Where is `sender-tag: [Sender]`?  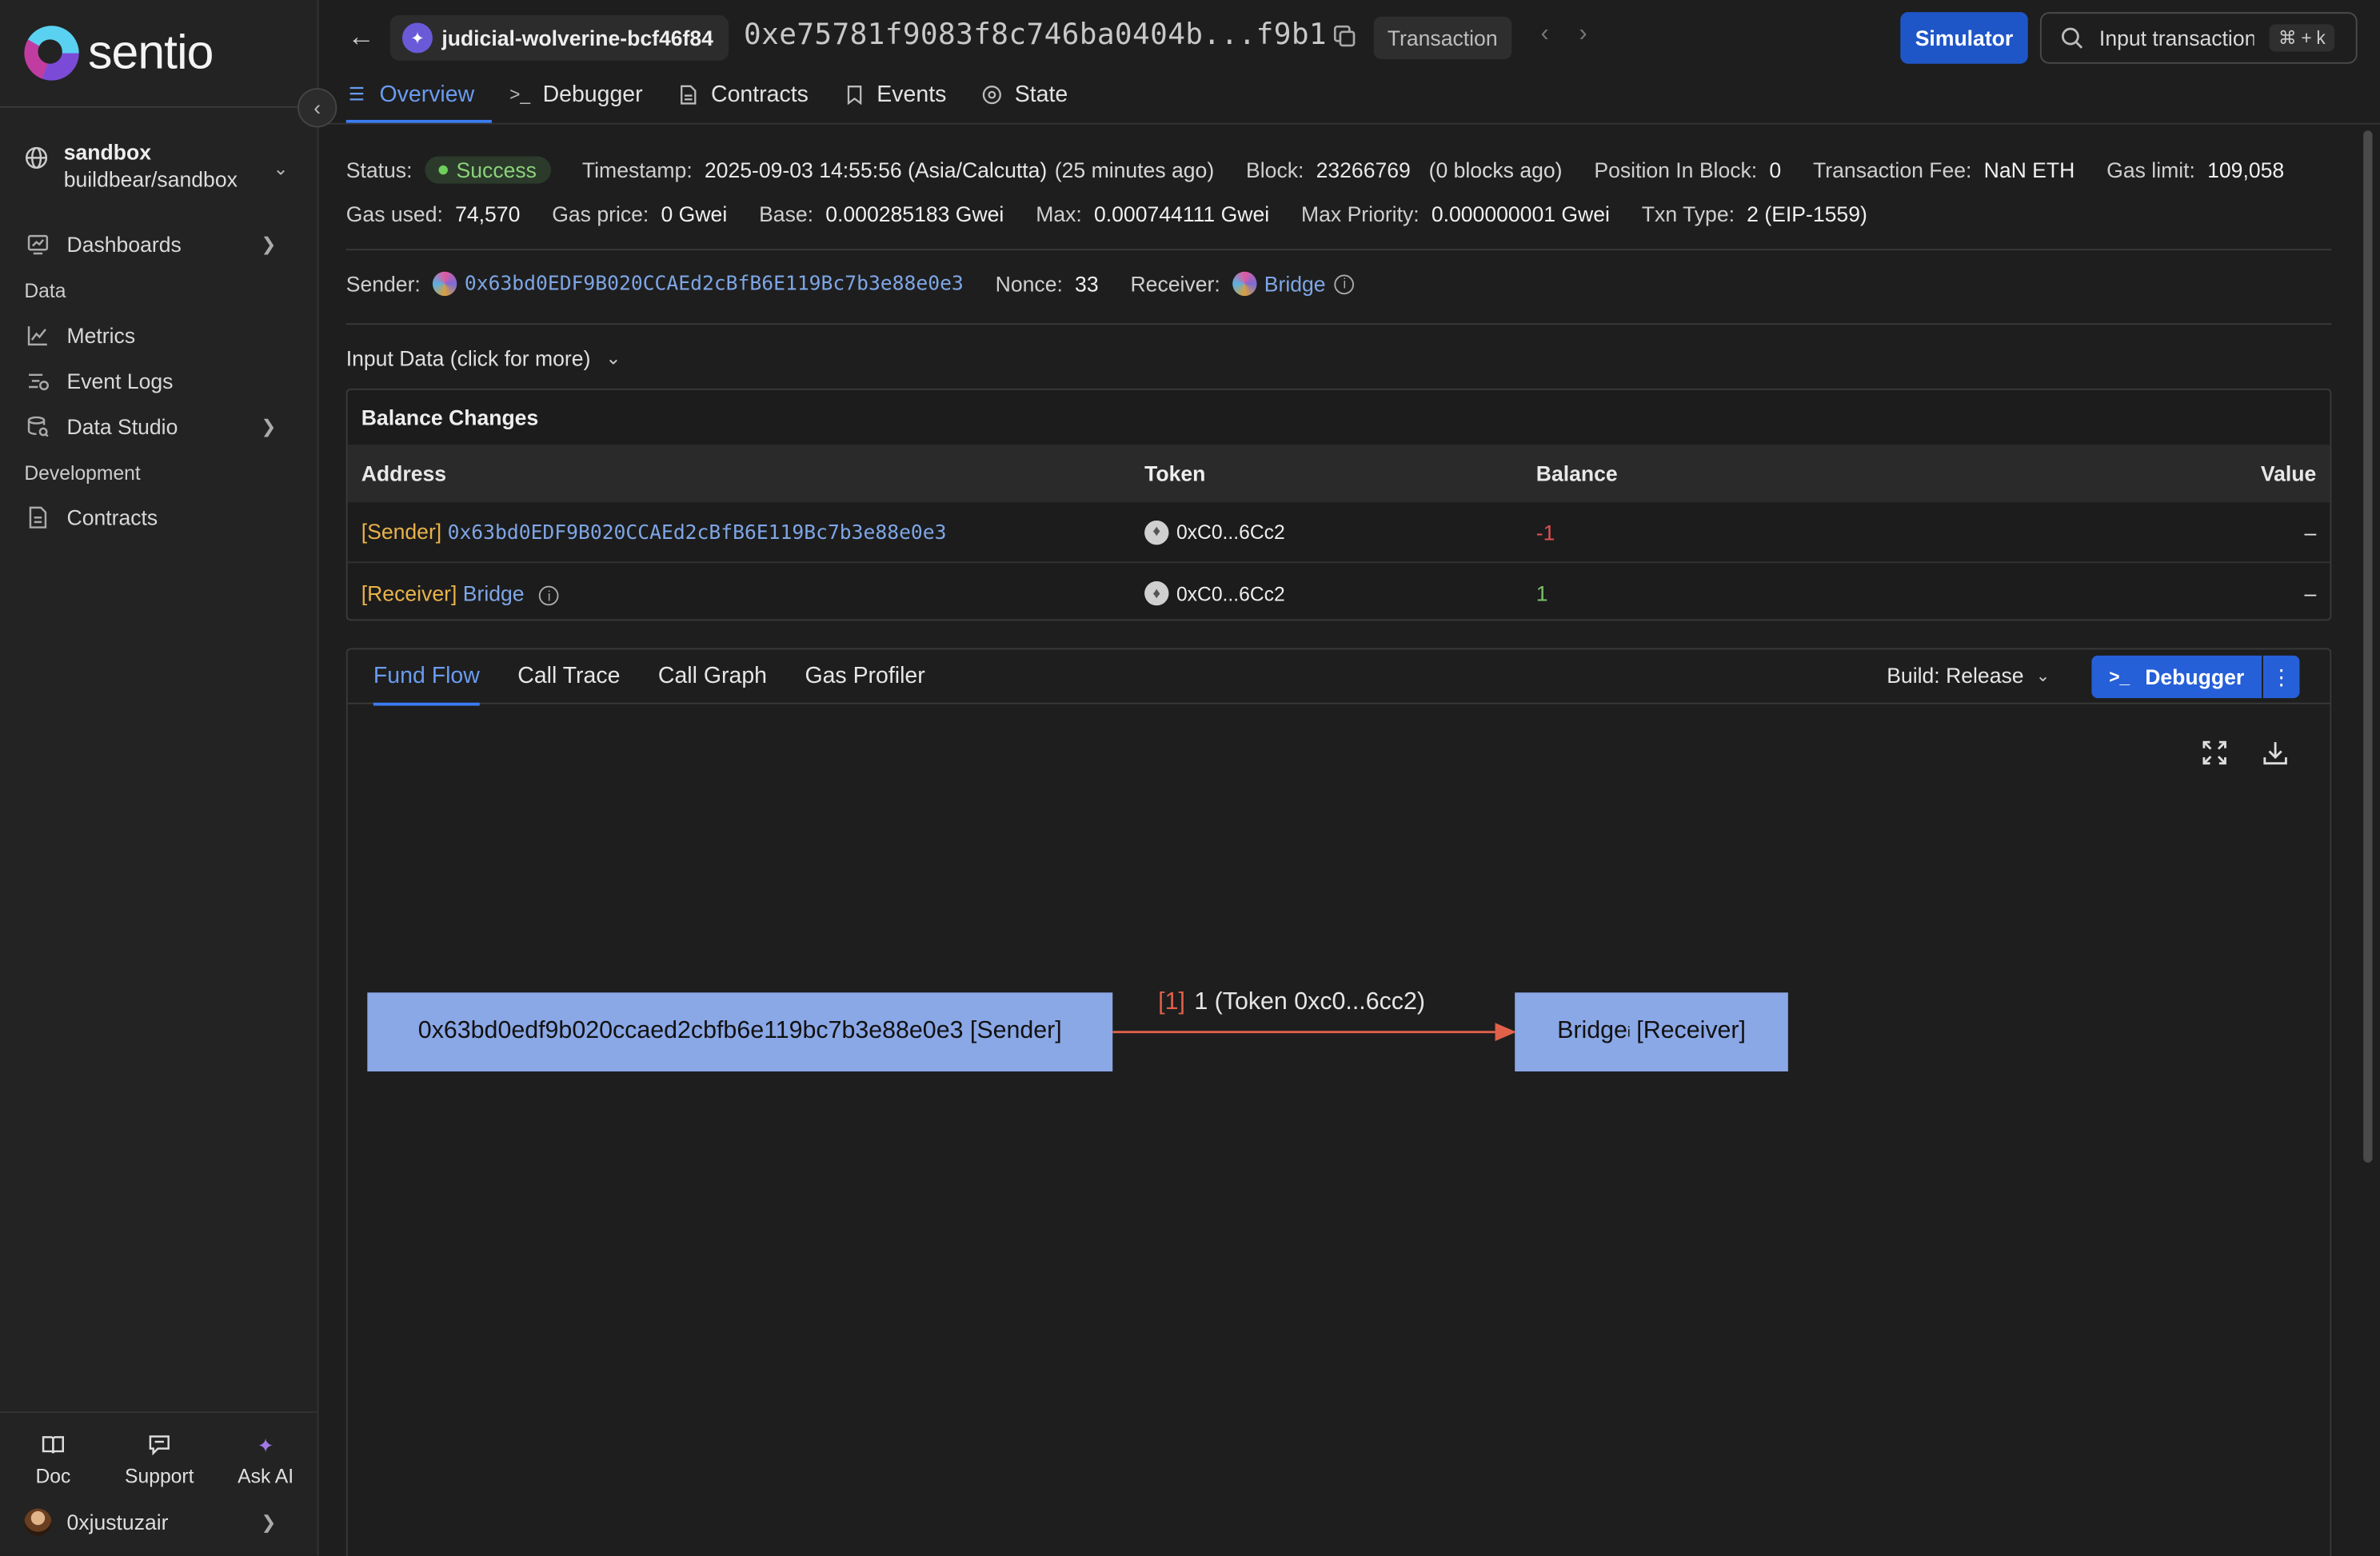 sender-tag: [Sender] is located at coordinates (401, 531).